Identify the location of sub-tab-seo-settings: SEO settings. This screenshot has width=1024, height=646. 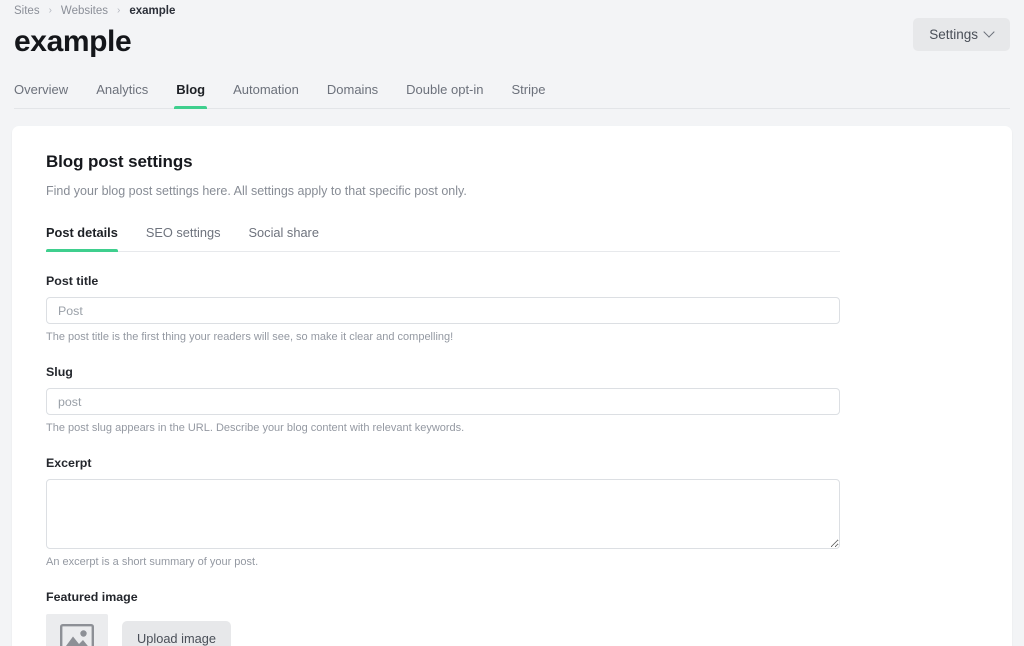
(183, 238).